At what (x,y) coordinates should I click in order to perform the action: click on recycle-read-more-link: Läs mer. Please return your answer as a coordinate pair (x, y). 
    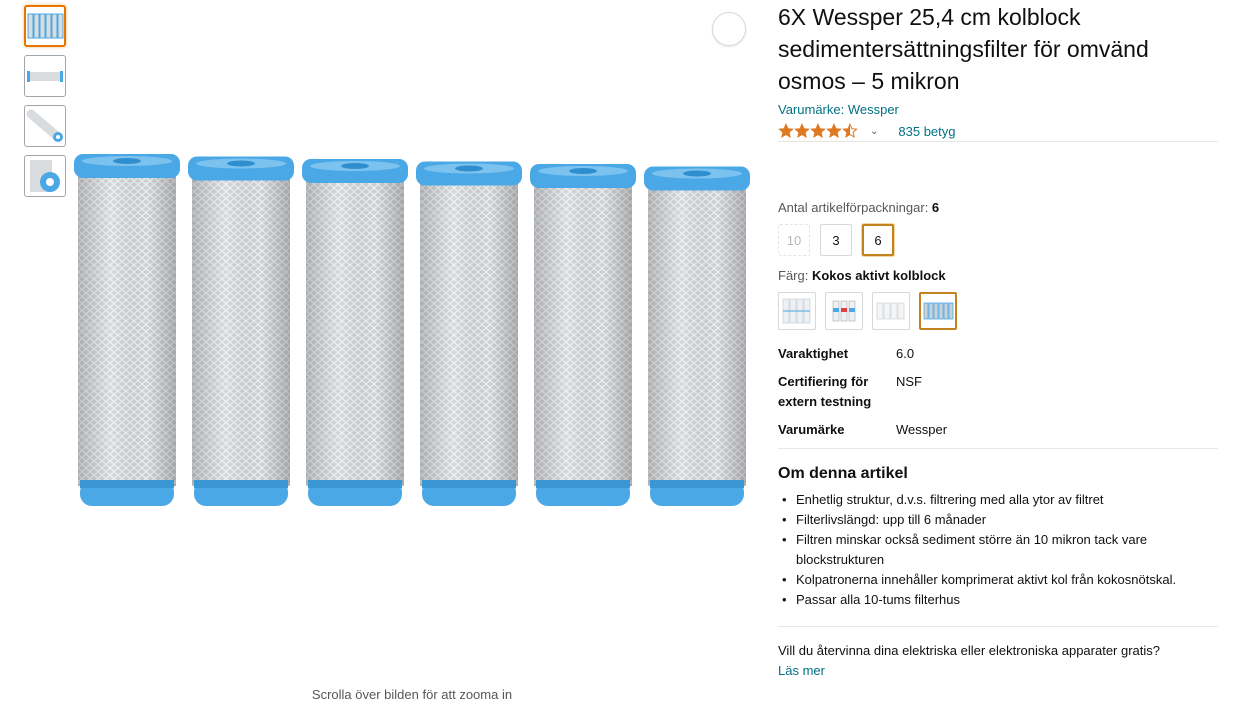
    Looking at the image, I should click on (998, 671).